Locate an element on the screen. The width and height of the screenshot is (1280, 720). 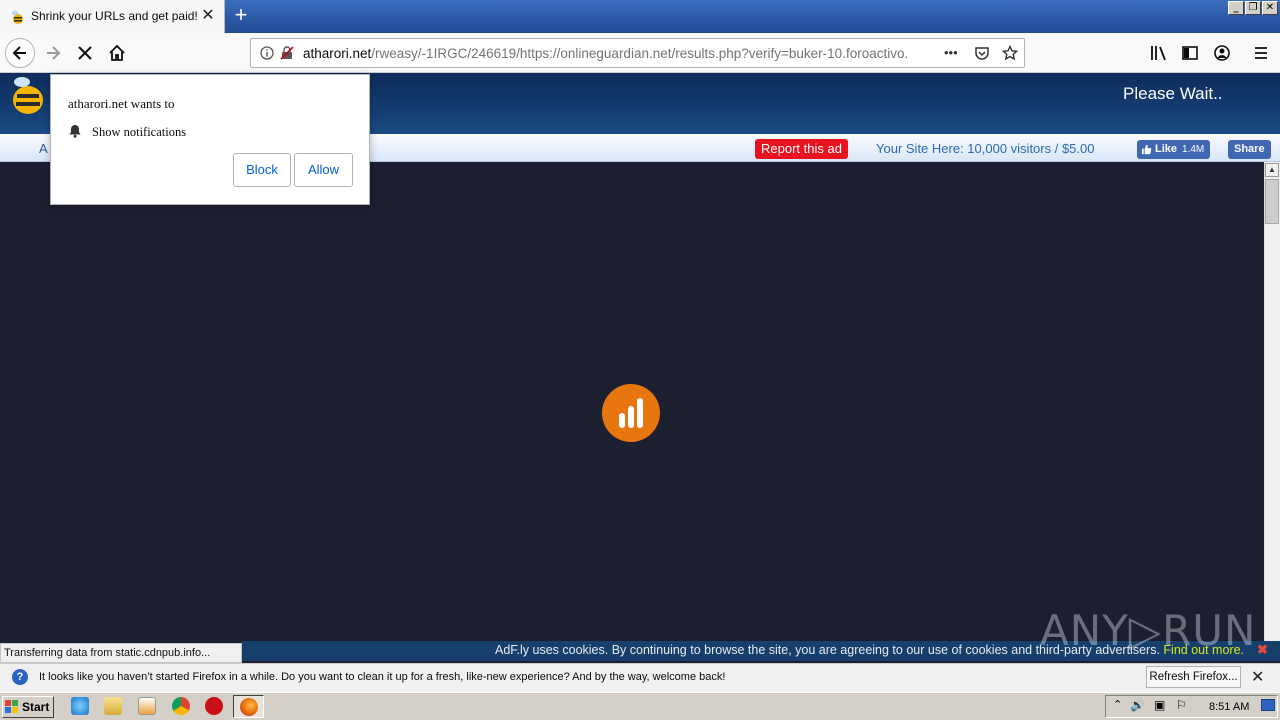
home-icon is located at coordinates (117, 52).